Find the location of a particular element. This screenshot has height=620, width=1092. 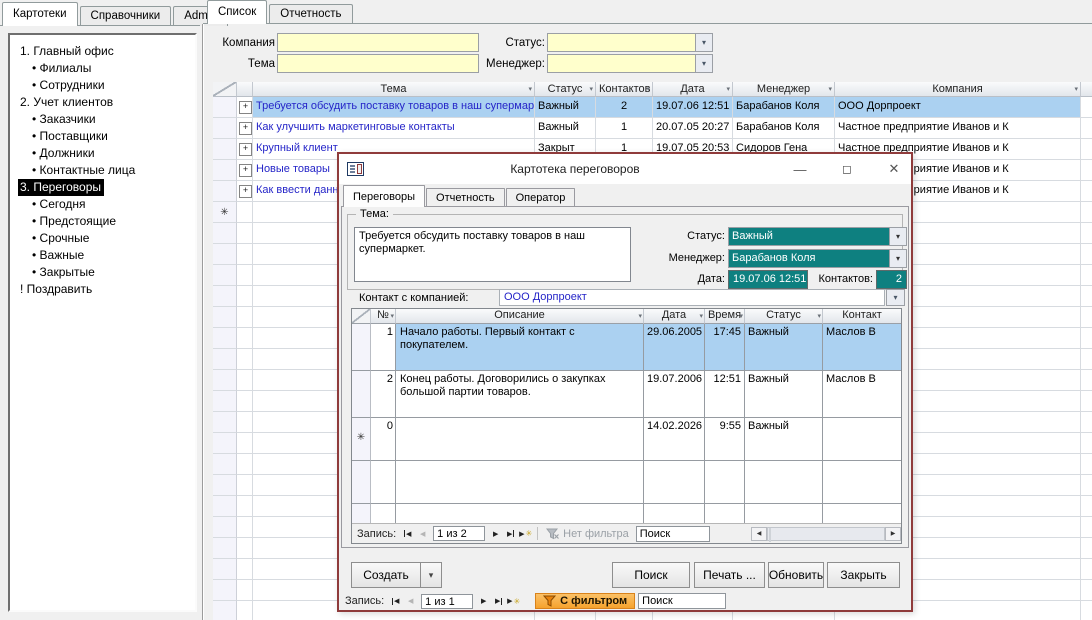

refresh-button: Обновить is located at coordinates (796, 575).